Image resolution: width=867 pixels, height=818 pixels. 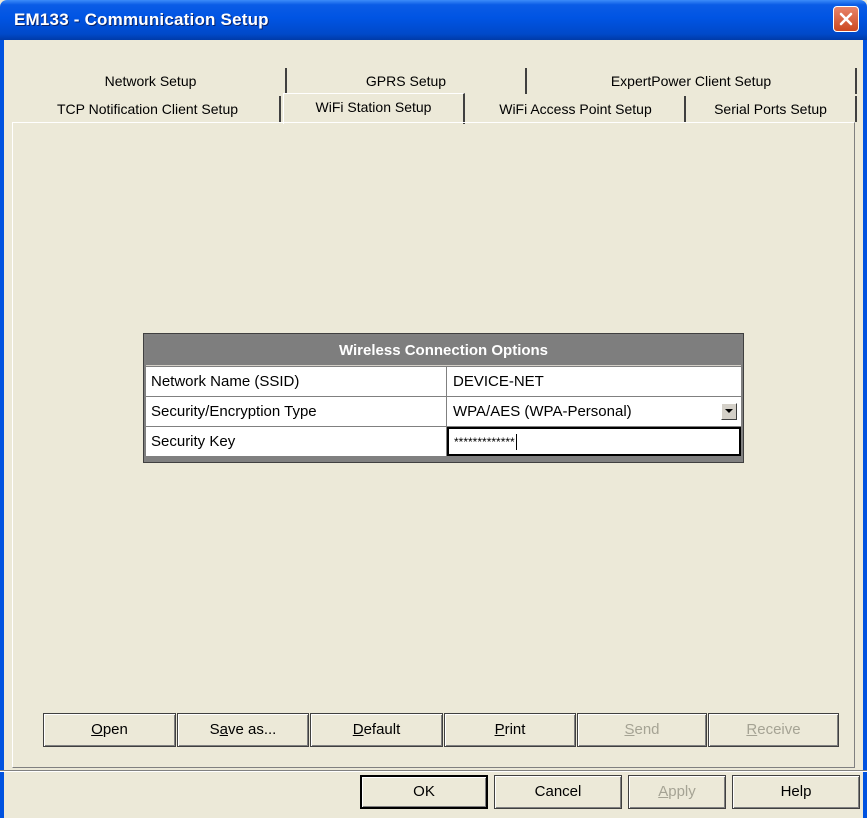 I want to click on tab-label: Network Setup, so click(x=150, y=81).